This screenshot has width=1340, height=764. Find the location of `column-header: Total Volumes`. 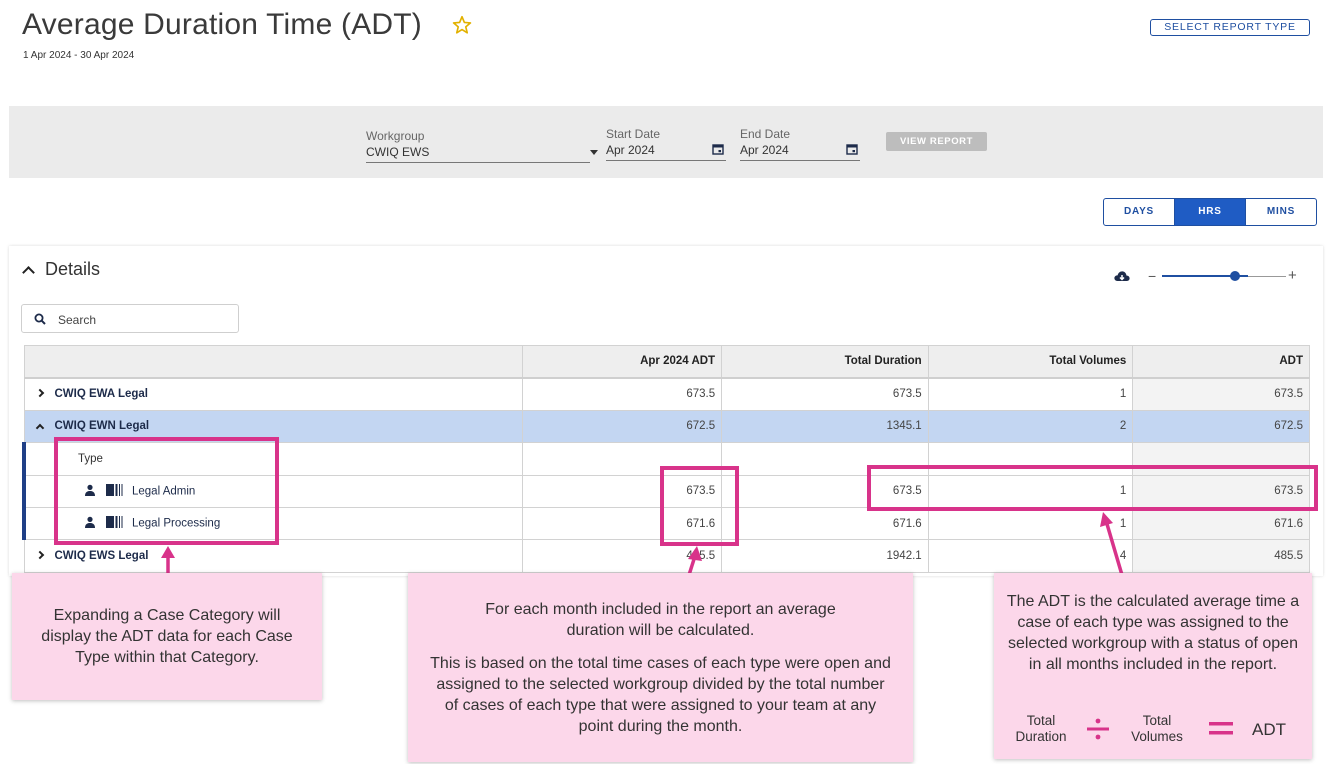

column-header: Total Volumes is located at coordinates (1030, 361).